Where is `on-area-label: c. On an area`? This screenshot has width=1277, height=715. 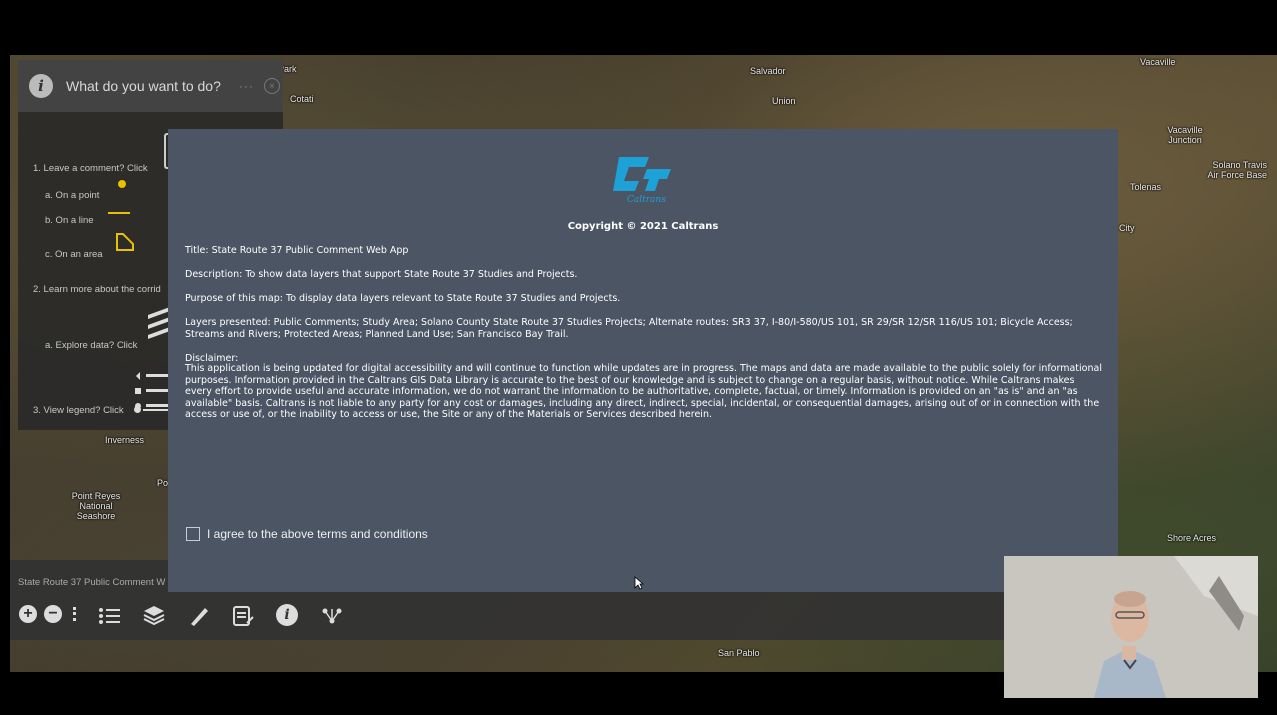 on-area-label: c. On an area is located at coordinates (74, 254).